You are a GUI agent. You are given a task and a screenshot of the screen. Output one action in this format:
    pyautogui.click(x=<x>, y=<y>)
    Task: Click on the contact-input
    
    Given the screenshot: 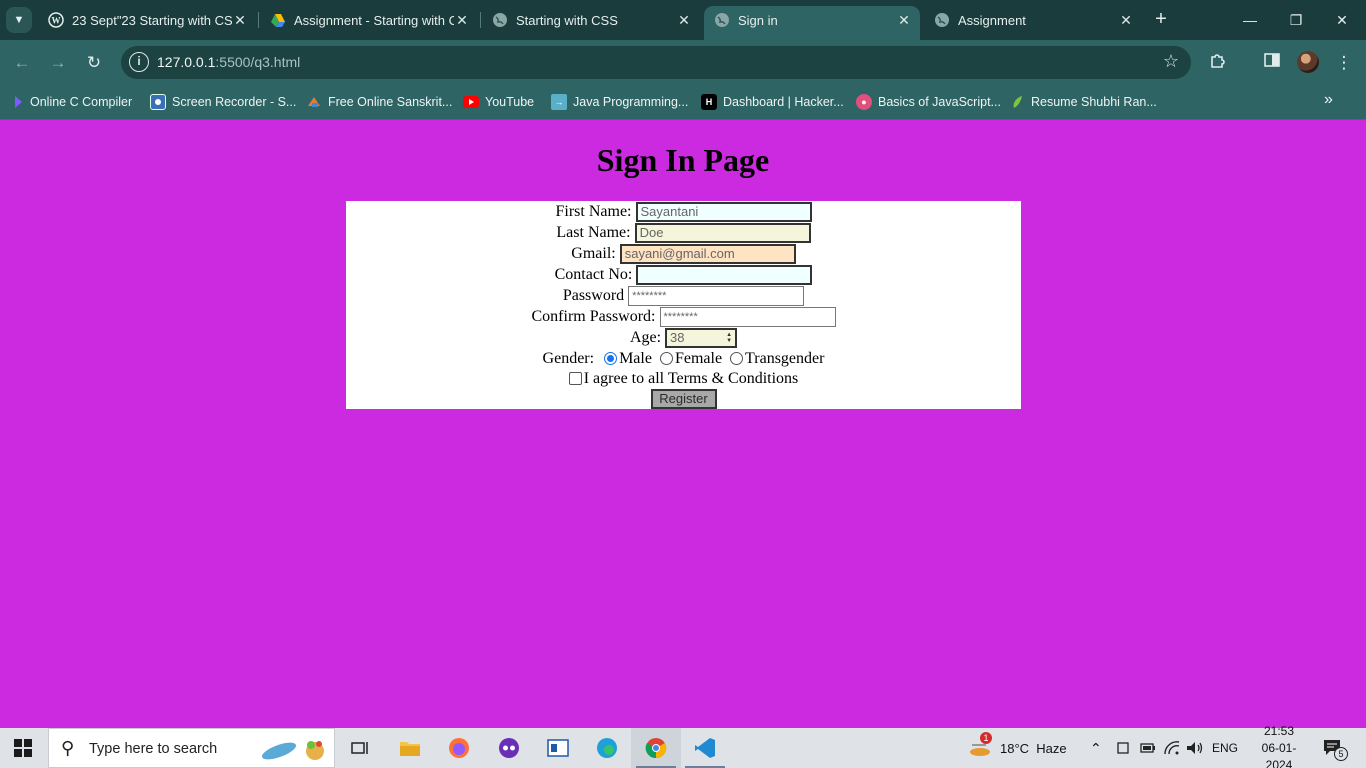 What is the action you would take?
    pyautogui.click(x=724, y=274)
    